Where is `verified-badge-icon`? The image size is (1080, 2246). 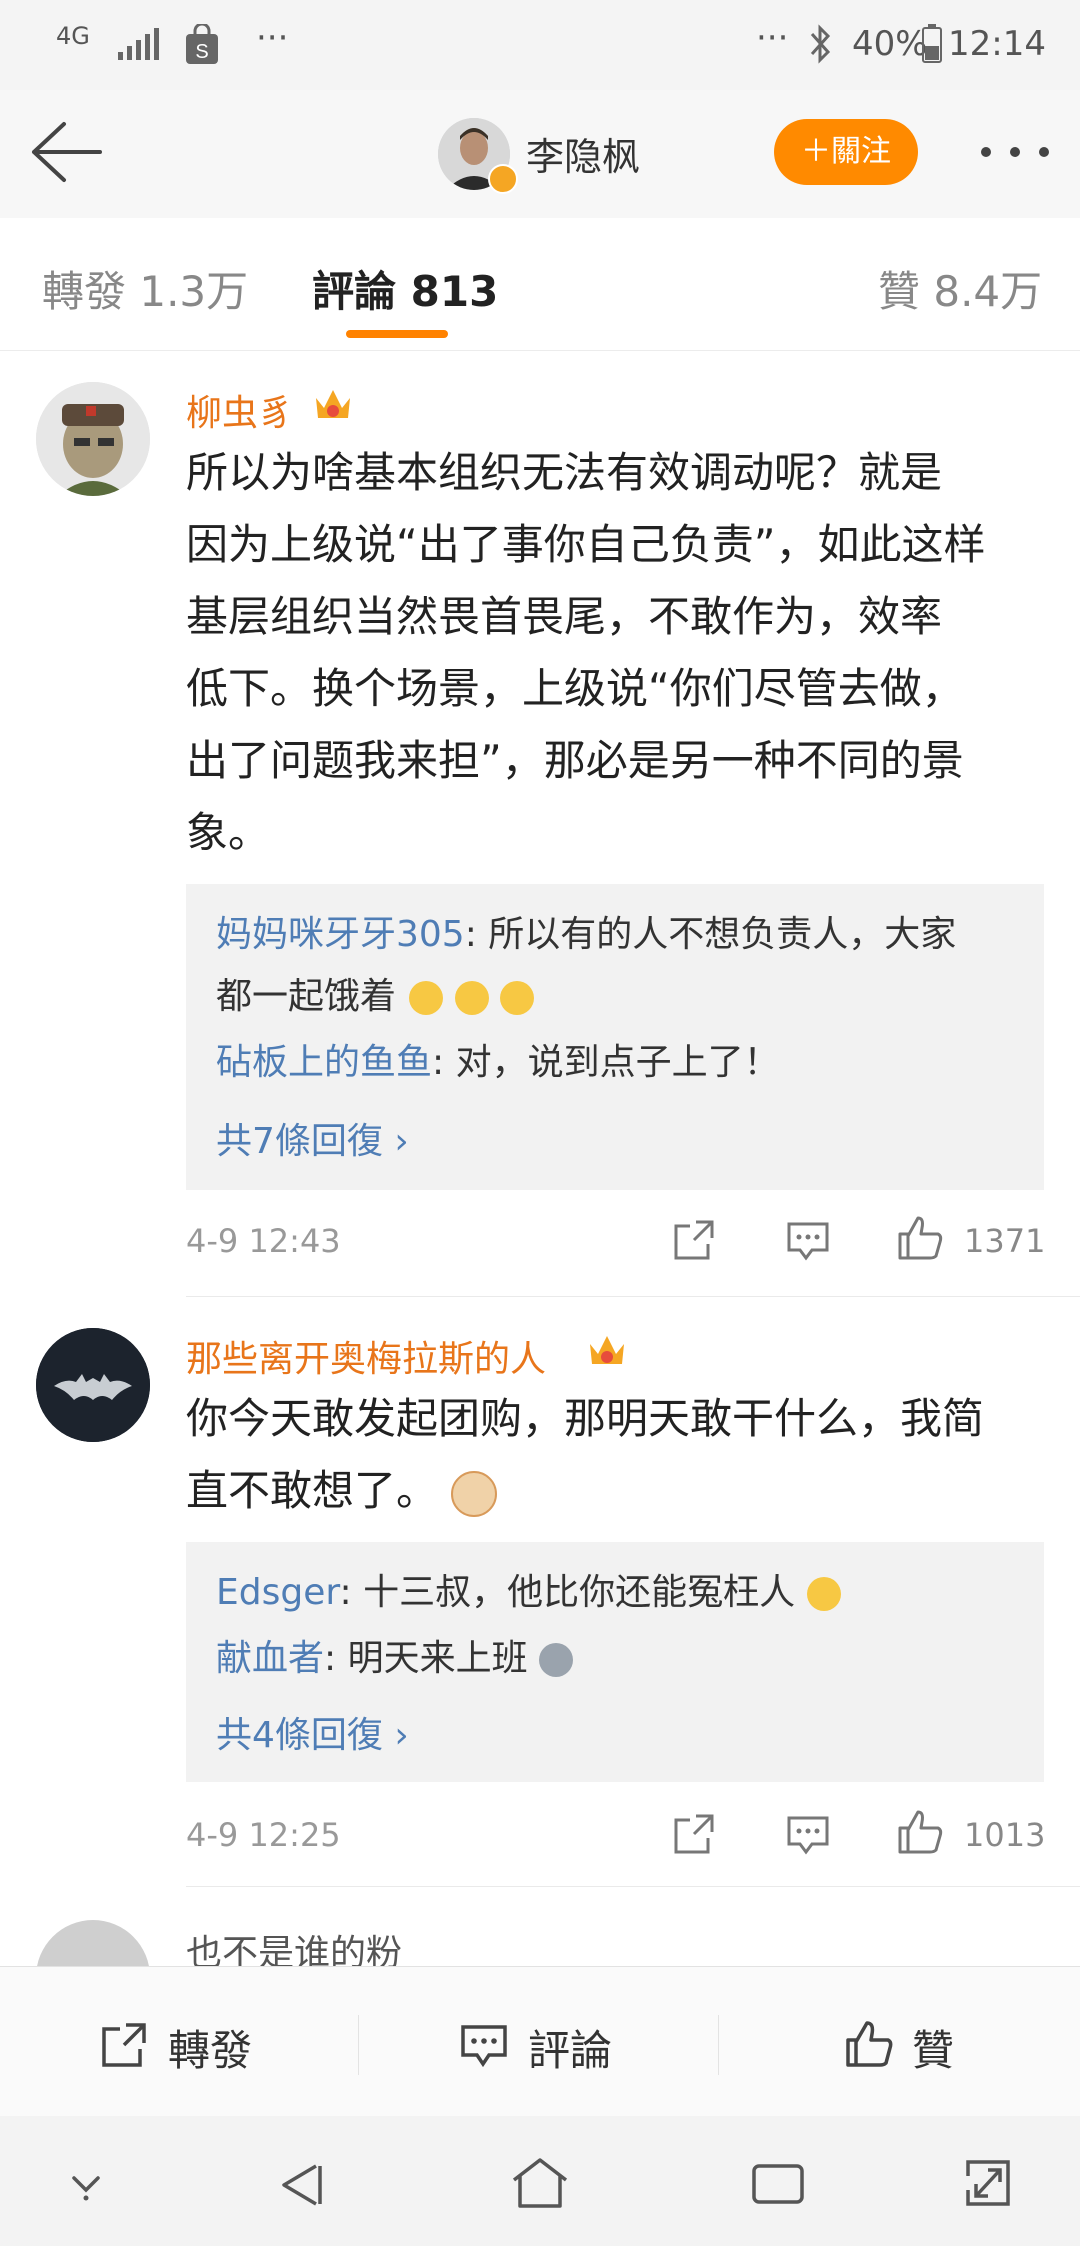
verified-badge-icon is located at coordinates (503, 179).